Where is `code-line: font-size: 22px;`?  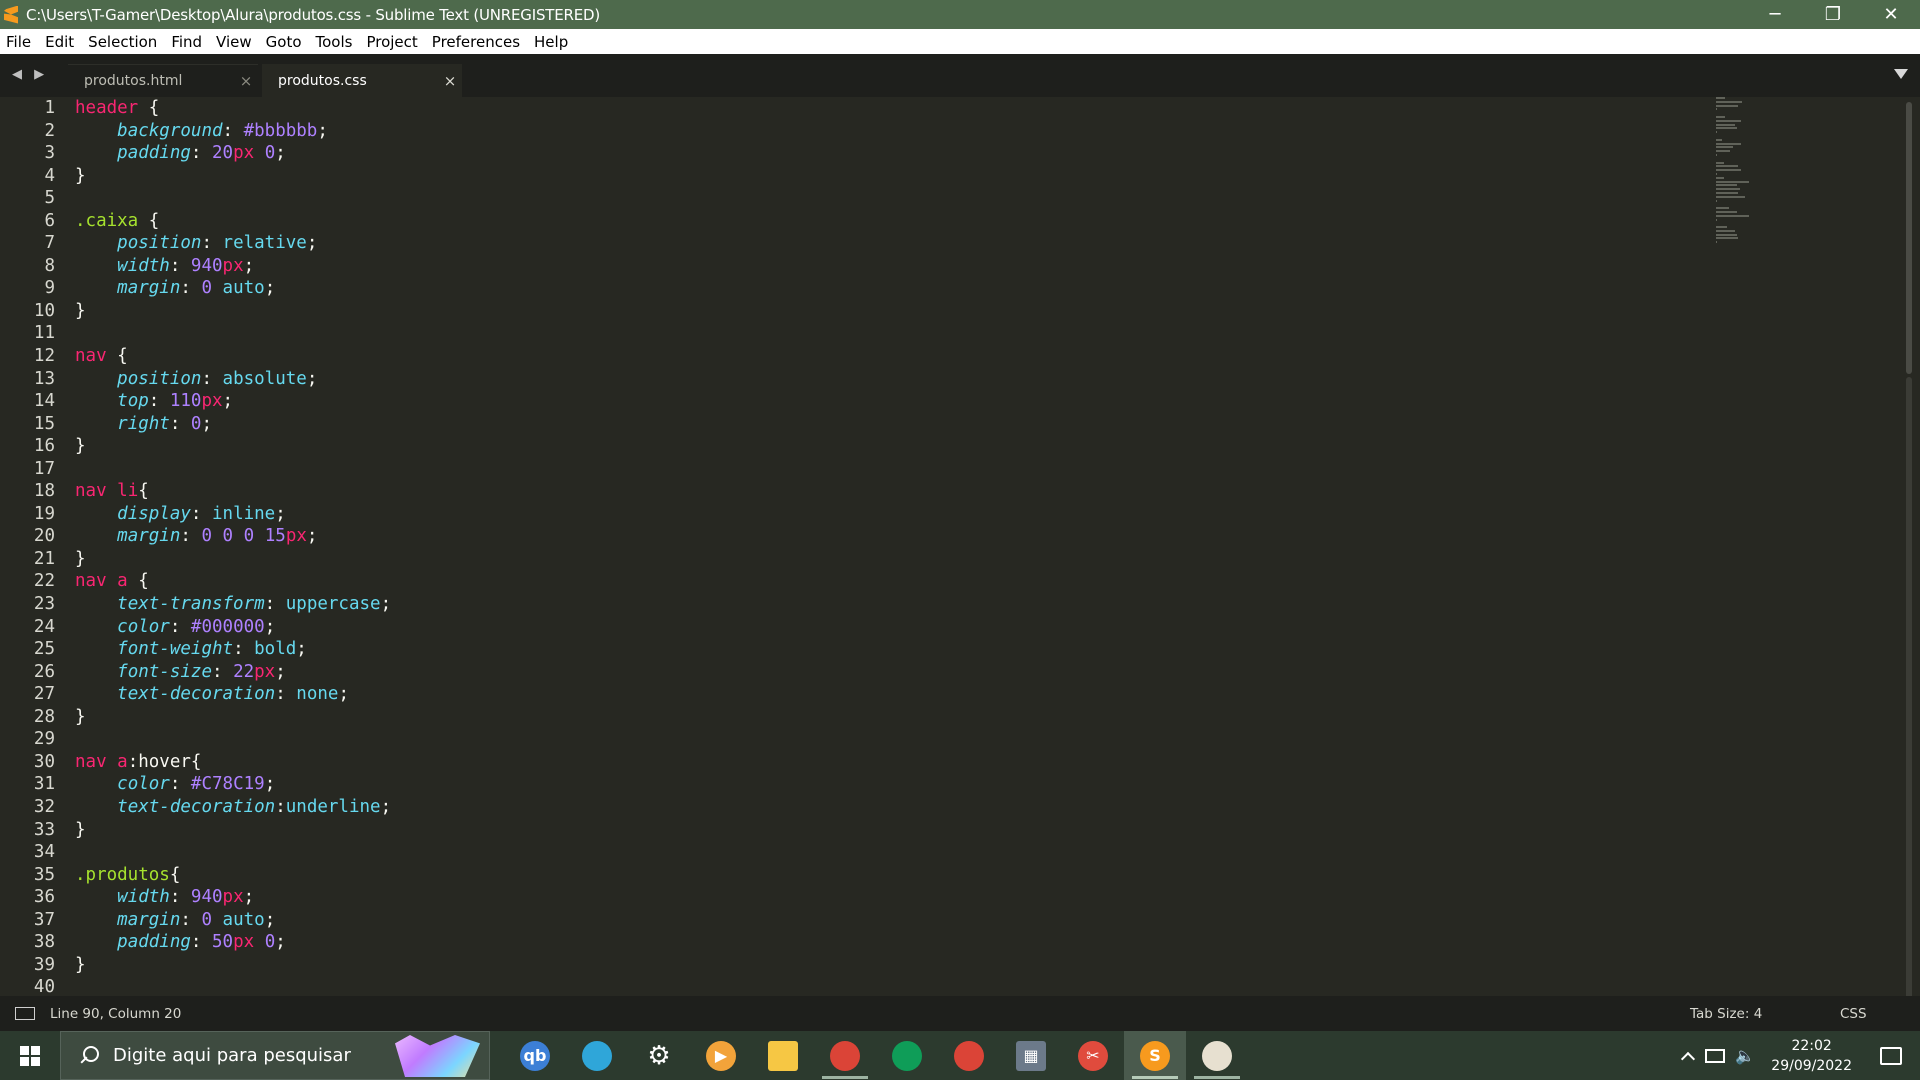
code-line: font-size: 22px; is located at coordinates (233, 672).